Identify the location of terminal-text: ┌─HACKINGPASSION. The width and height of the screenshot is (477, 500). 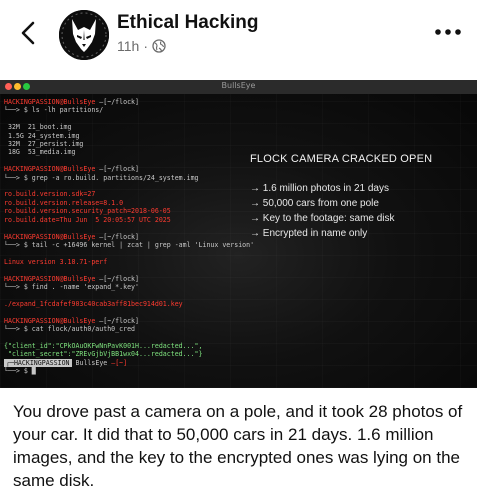
(38, 362).